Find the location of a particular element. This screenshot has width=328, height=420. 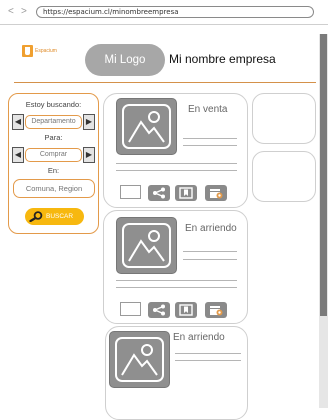

company-logo-placeholder: Mi Logo is located at coordinates (125, 60).